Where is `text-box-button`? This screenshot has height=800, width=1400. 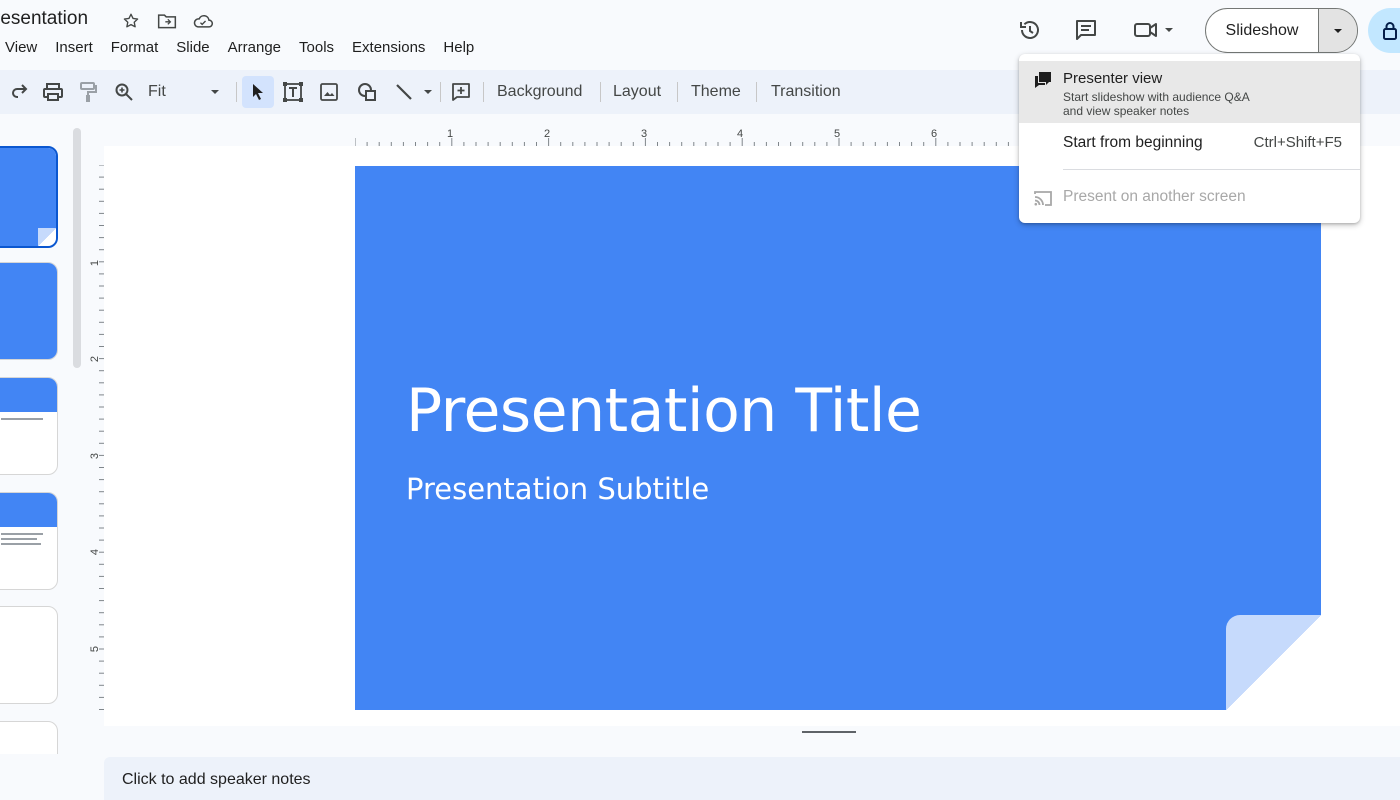 text-box-button is located at coordinates (293, 92).